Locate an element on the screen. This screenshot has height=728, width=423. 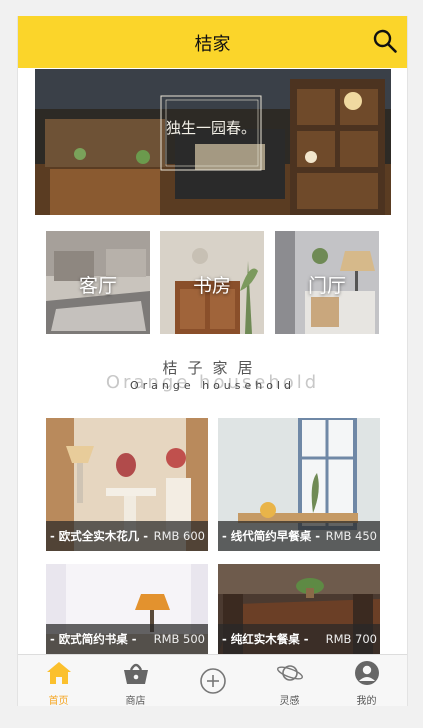
home-icon is located at coordinates (58, 673).